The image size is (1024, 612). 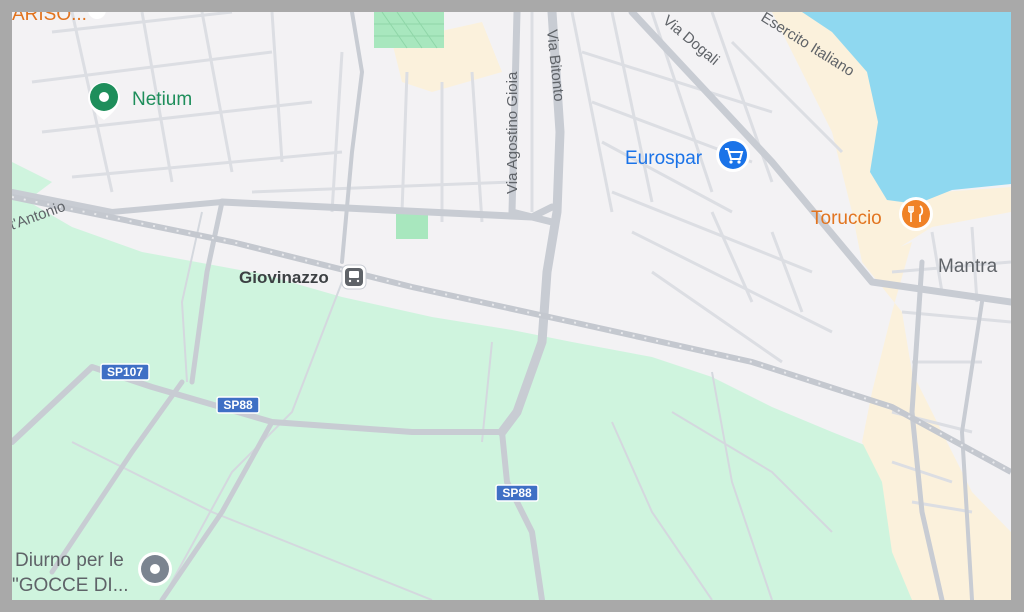 I want to click on road-shield-sp107: SP107, so click(x=125, y=372).